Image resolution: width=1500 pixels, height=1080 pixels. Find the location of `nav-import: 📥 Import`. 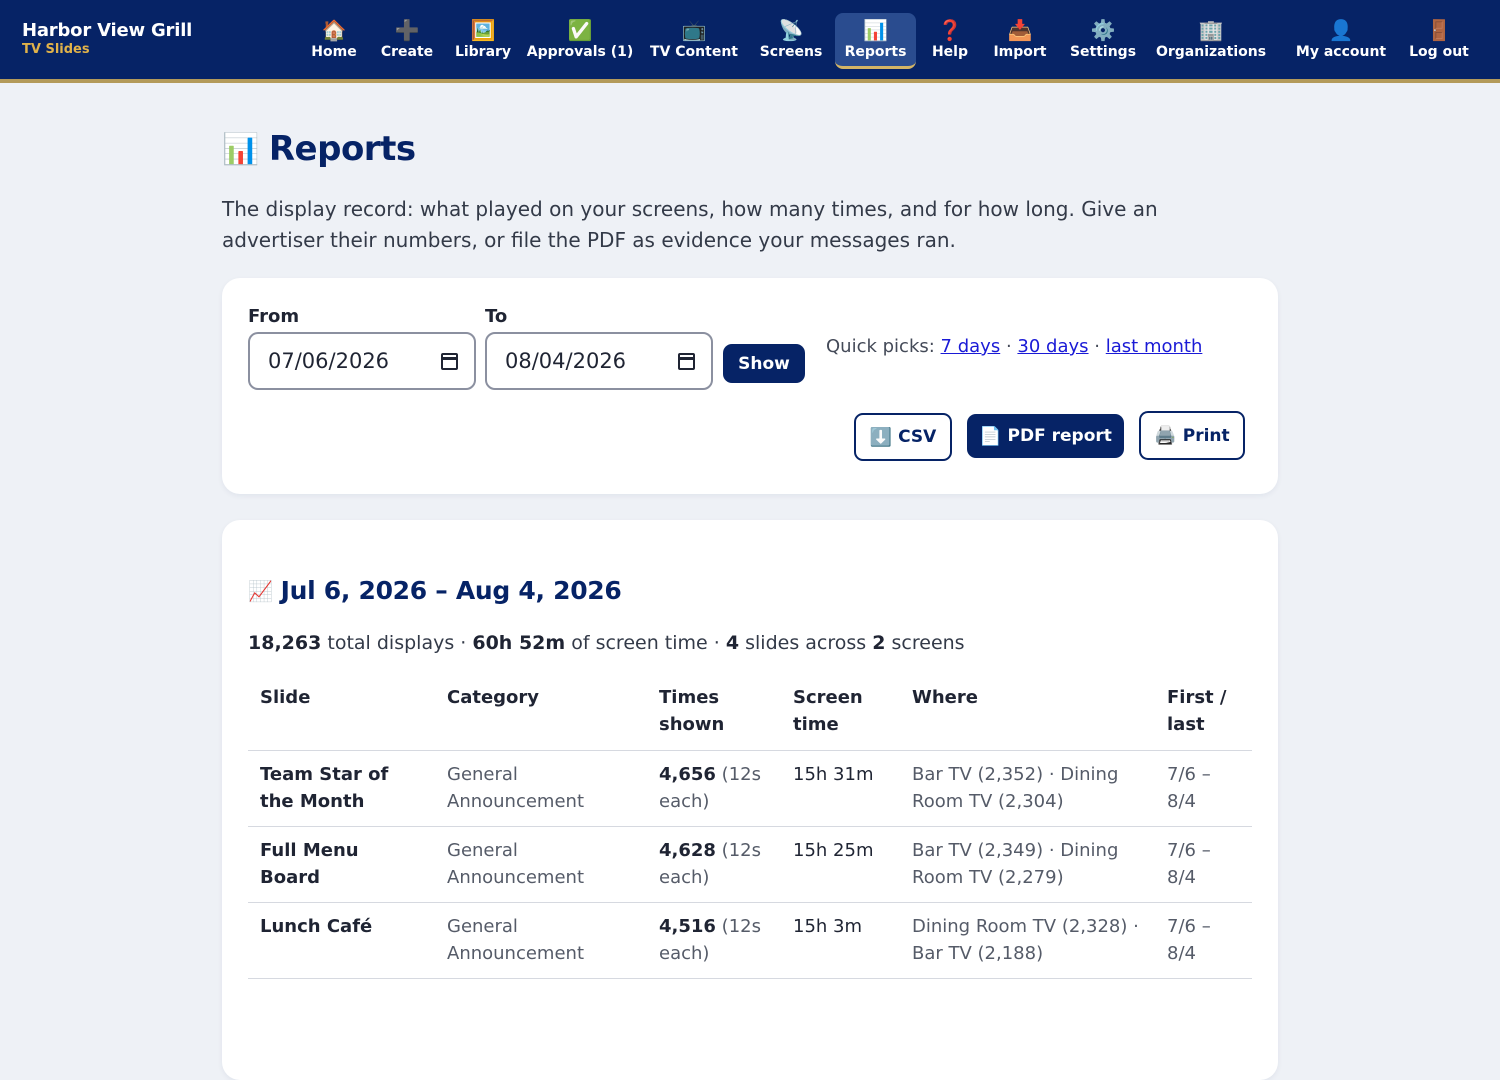

nav-import: 📥 Import is located at coordinates (1020, 41).